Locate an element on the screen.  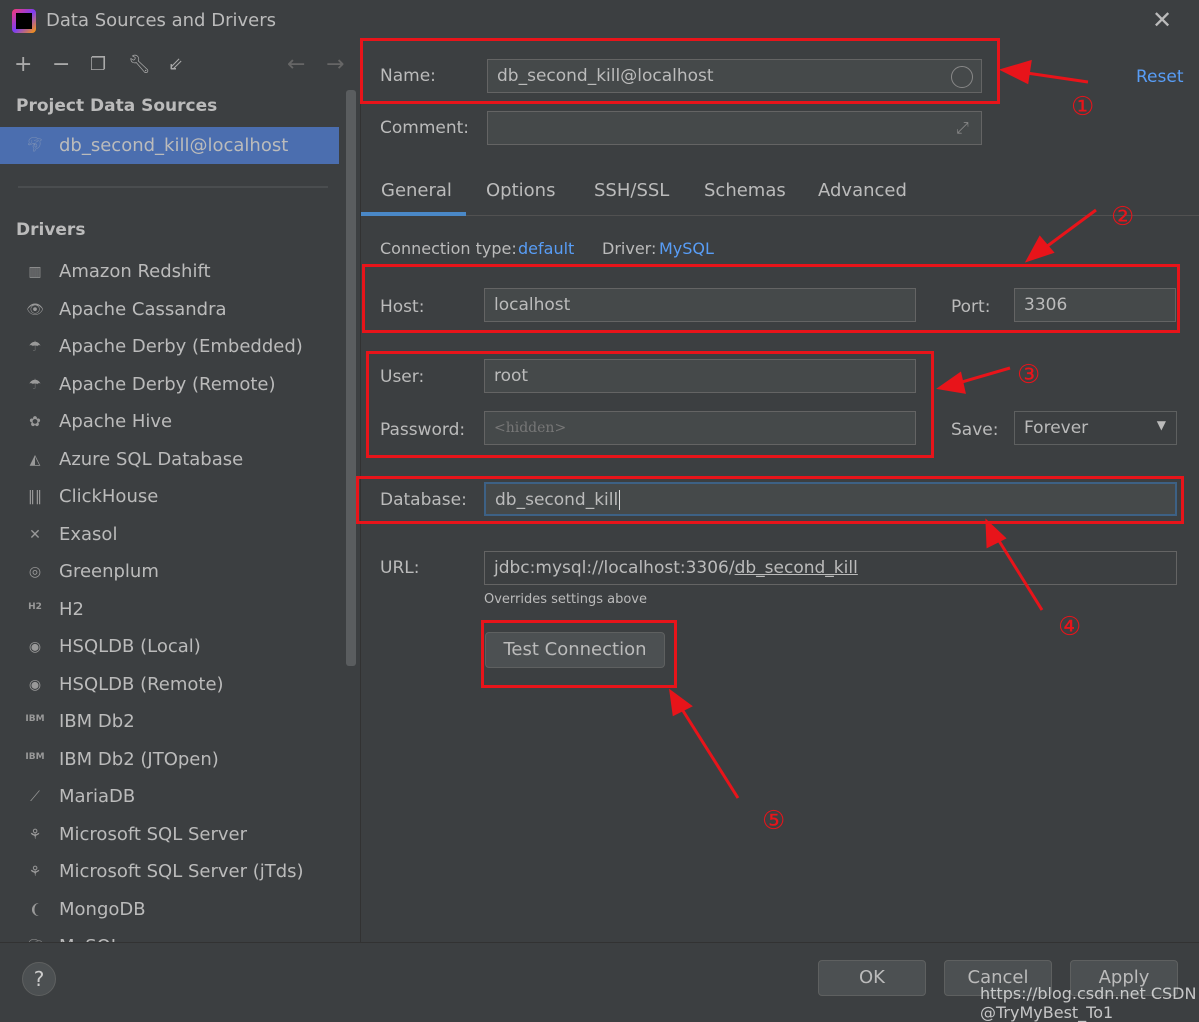
ok-button: OK is located at coordinates (872, 978).